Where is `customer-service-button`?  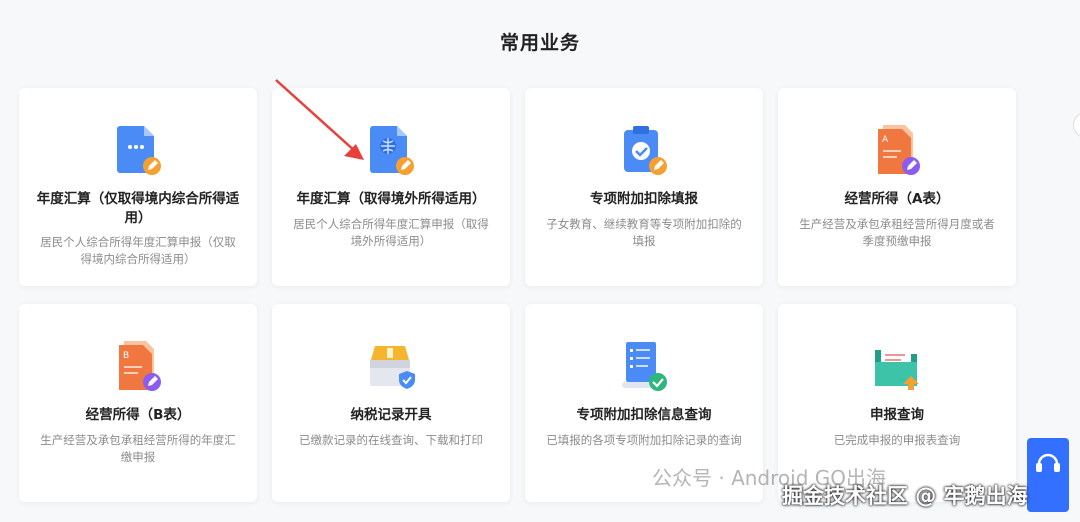 customer-service-button is located at coordinates (1048, 475).